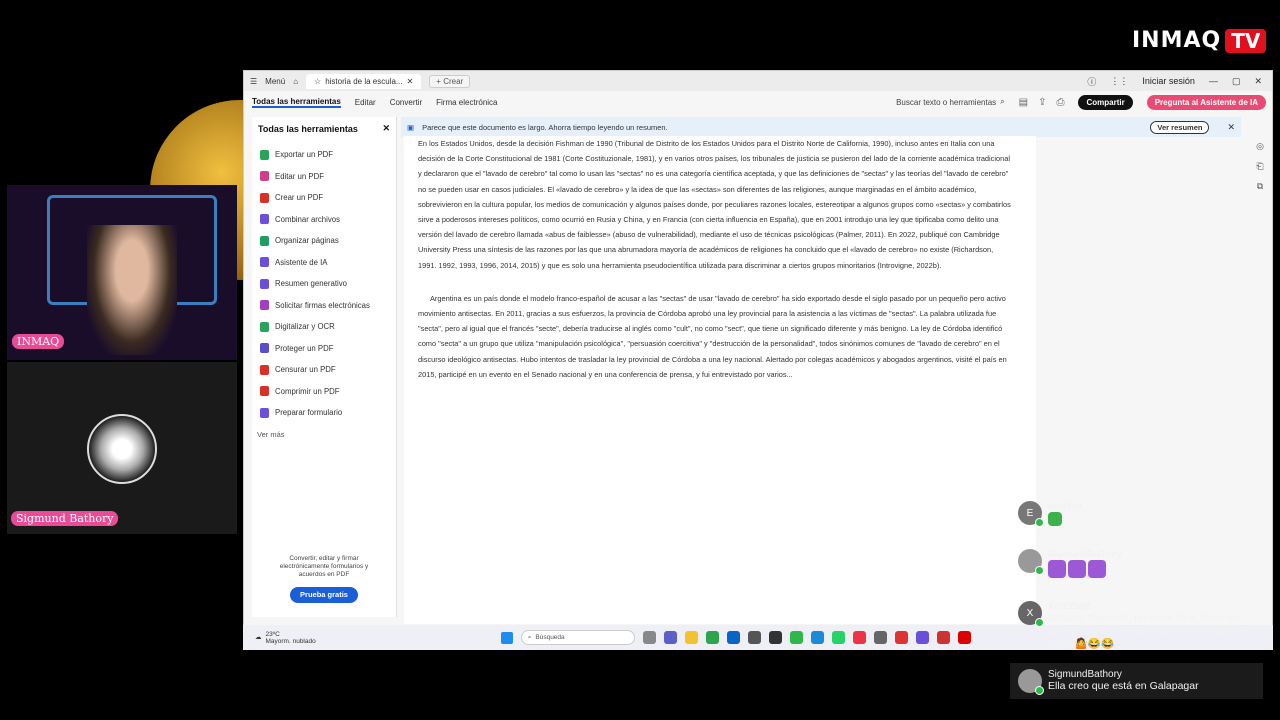 The image size is (1280, 720). What do you see at coordinates (1206, 102) in the screenshot?
I see `ai-assistant-button: Pregunta al Asistente de IA` at bounding box center [1206, 102].